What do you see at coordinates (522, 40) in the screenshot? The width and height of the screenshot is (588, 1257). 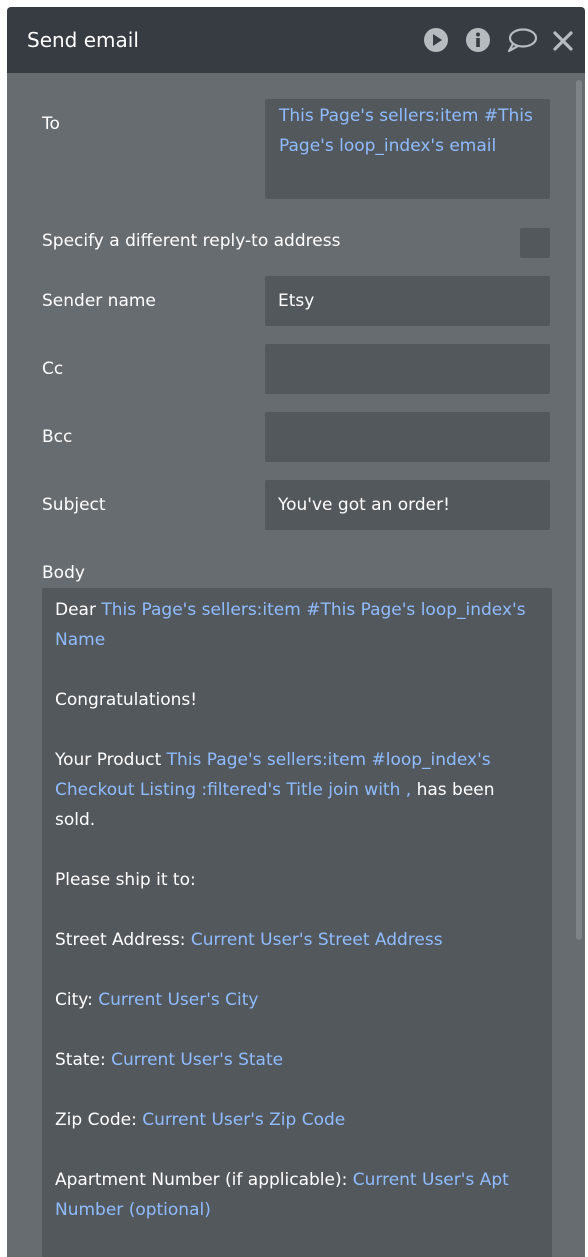 I see `comment-icon` at bounding box center [522, 40].